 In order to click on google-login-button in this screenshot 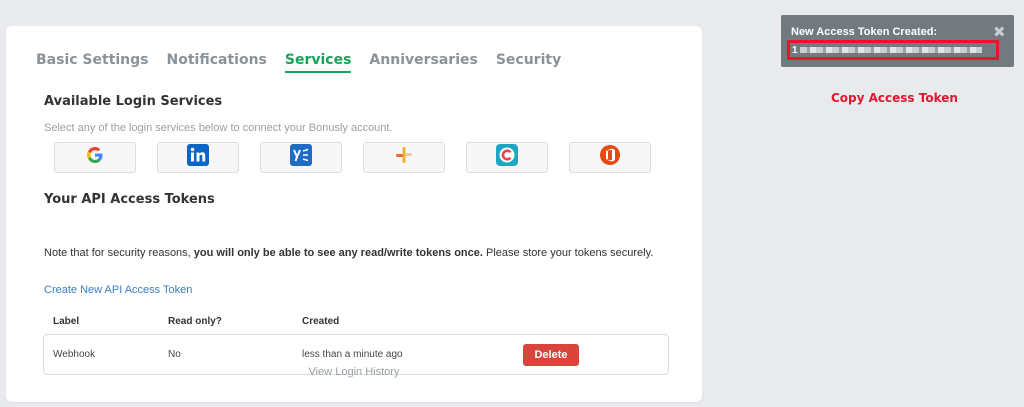, I will do `click(95, 157)`.